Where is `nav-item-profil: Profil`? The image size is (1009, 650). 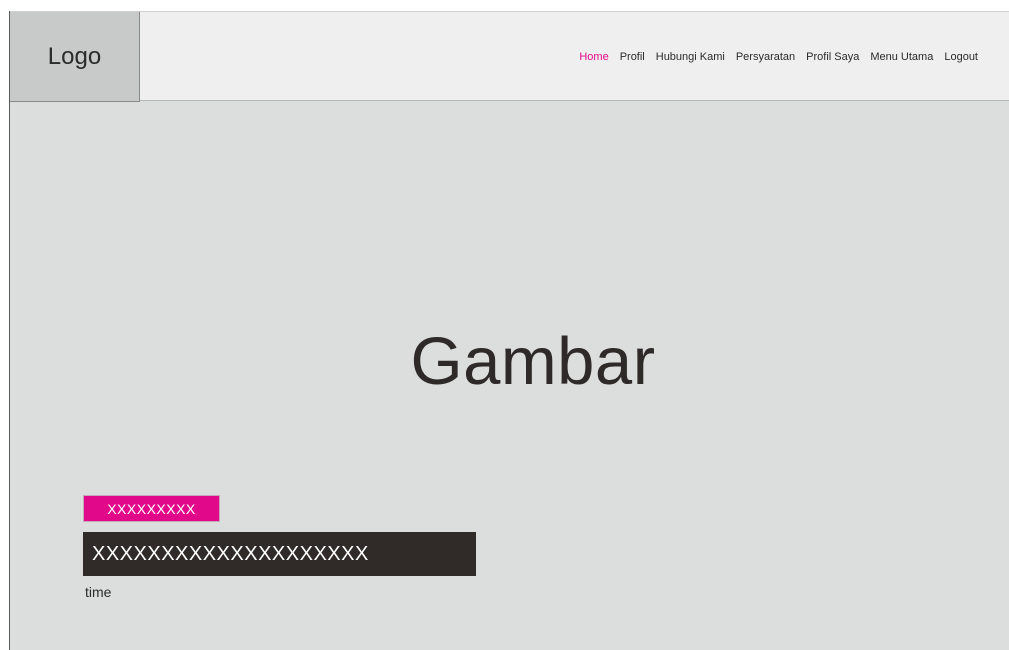
nav-item-profil: Profil is located at coordinates (632, 57).